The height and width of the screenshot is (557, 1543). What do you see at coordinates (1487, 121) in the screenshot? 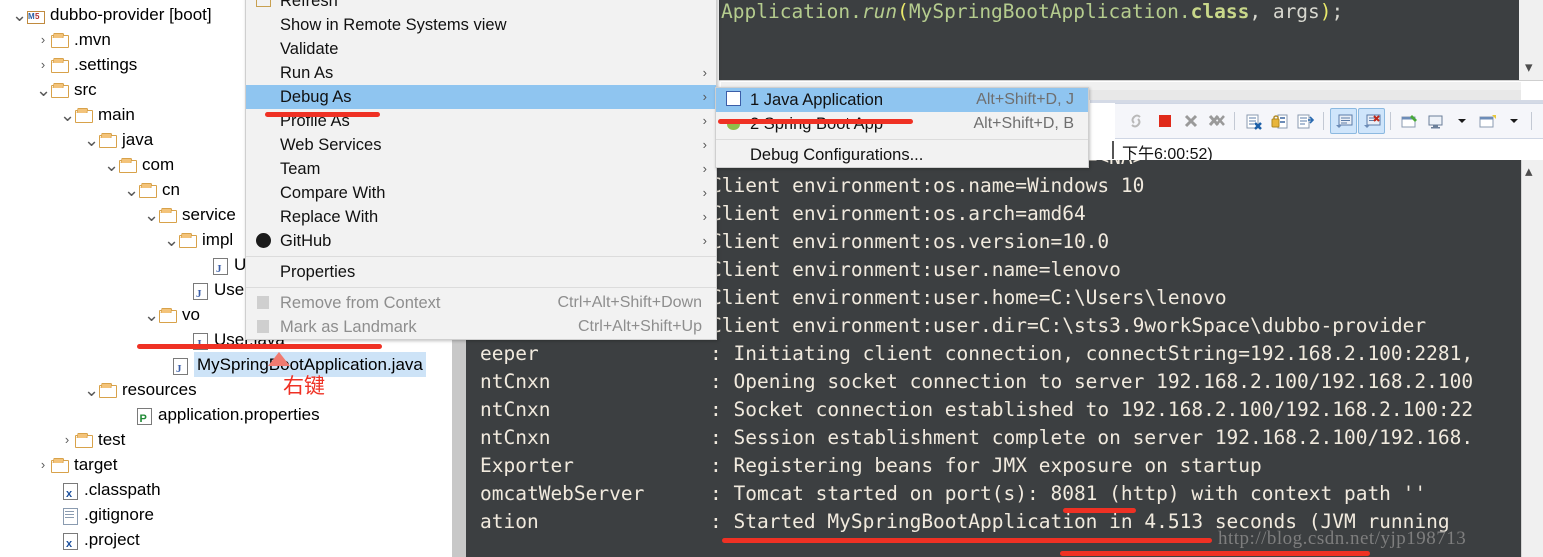
I see `open-console-icon` at bounding box center [1487, 121].